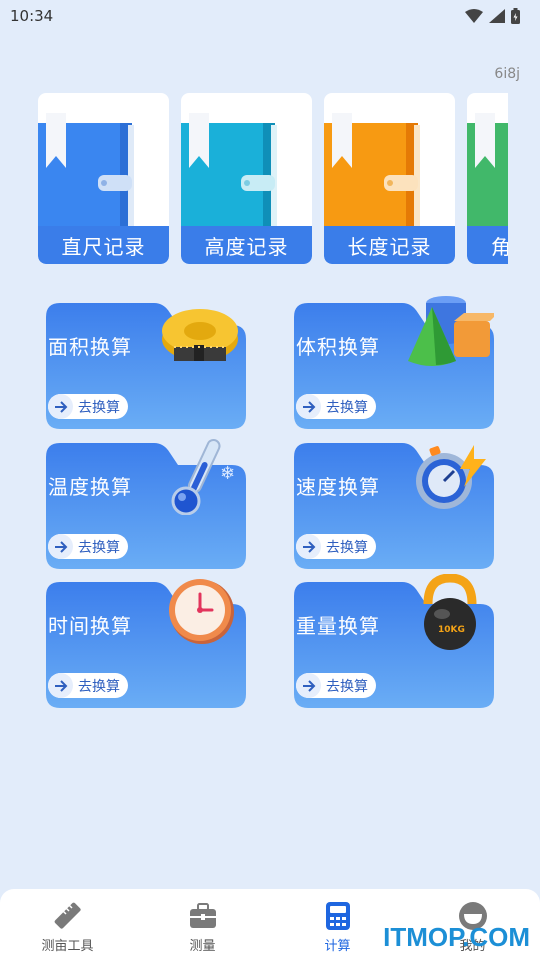 This screenshot has height=960, width=540. I want to click on record-card-ruler: 直尺记录, so click(103, 178).